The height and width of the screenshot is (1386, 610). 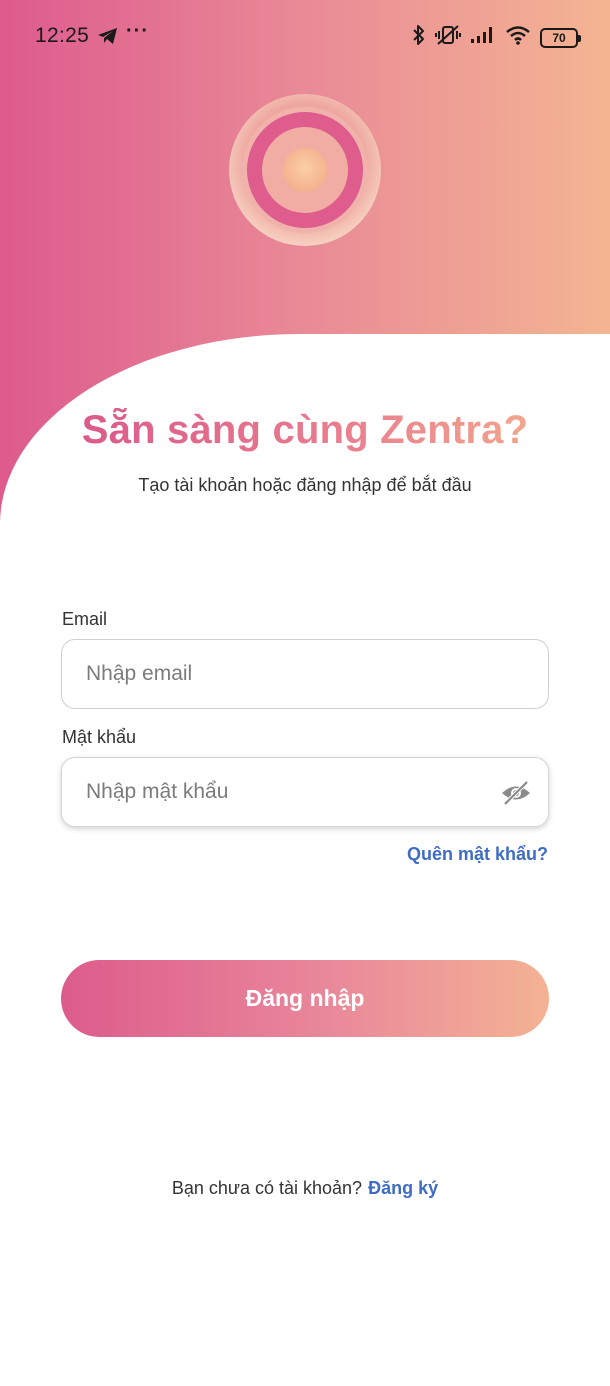 I want to click on page-title: Sẵn sàng cùng Zentra?, so click(x=305, y=430).